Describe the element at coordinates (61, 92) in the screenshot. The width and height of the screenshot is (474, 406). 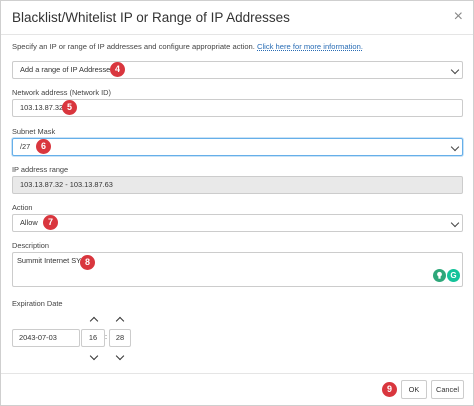
I see `network-address-label: Network address (Network ID)` at that location.